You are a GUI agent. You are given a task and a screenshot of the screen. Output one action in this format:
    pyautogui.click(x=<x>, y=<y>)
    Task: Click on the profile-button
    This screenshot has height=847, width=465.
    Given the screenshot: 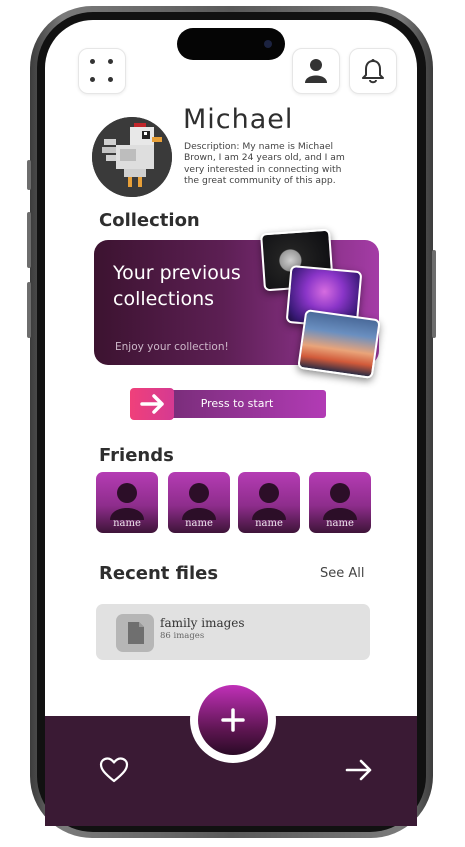 What is the action you would take?
    pyautogui.click(x=316, y=71)
    